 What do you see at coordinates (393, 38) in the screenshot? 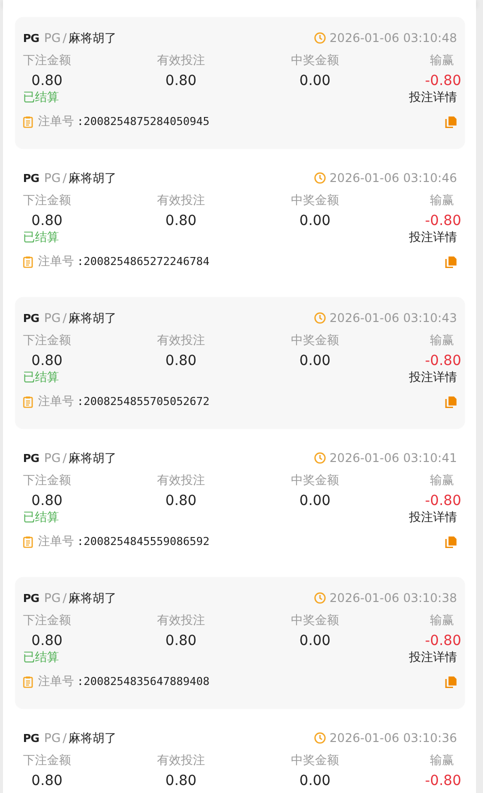
I see `bet-time: 2026-01-06 03:10:48` at bounding box center [393, 38].